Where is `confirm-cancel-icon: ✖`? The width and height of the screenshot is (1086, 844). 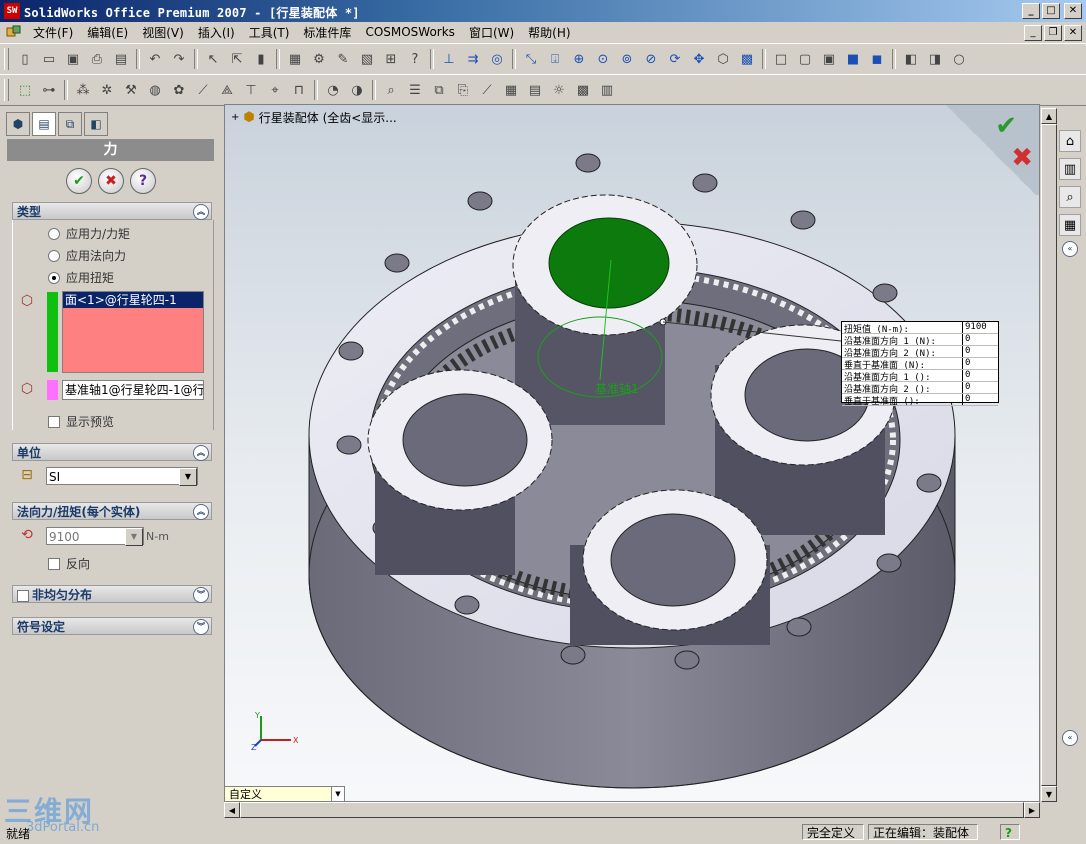 confirm-cancel-icon: ✖ is located at coordinates (1022, 158).